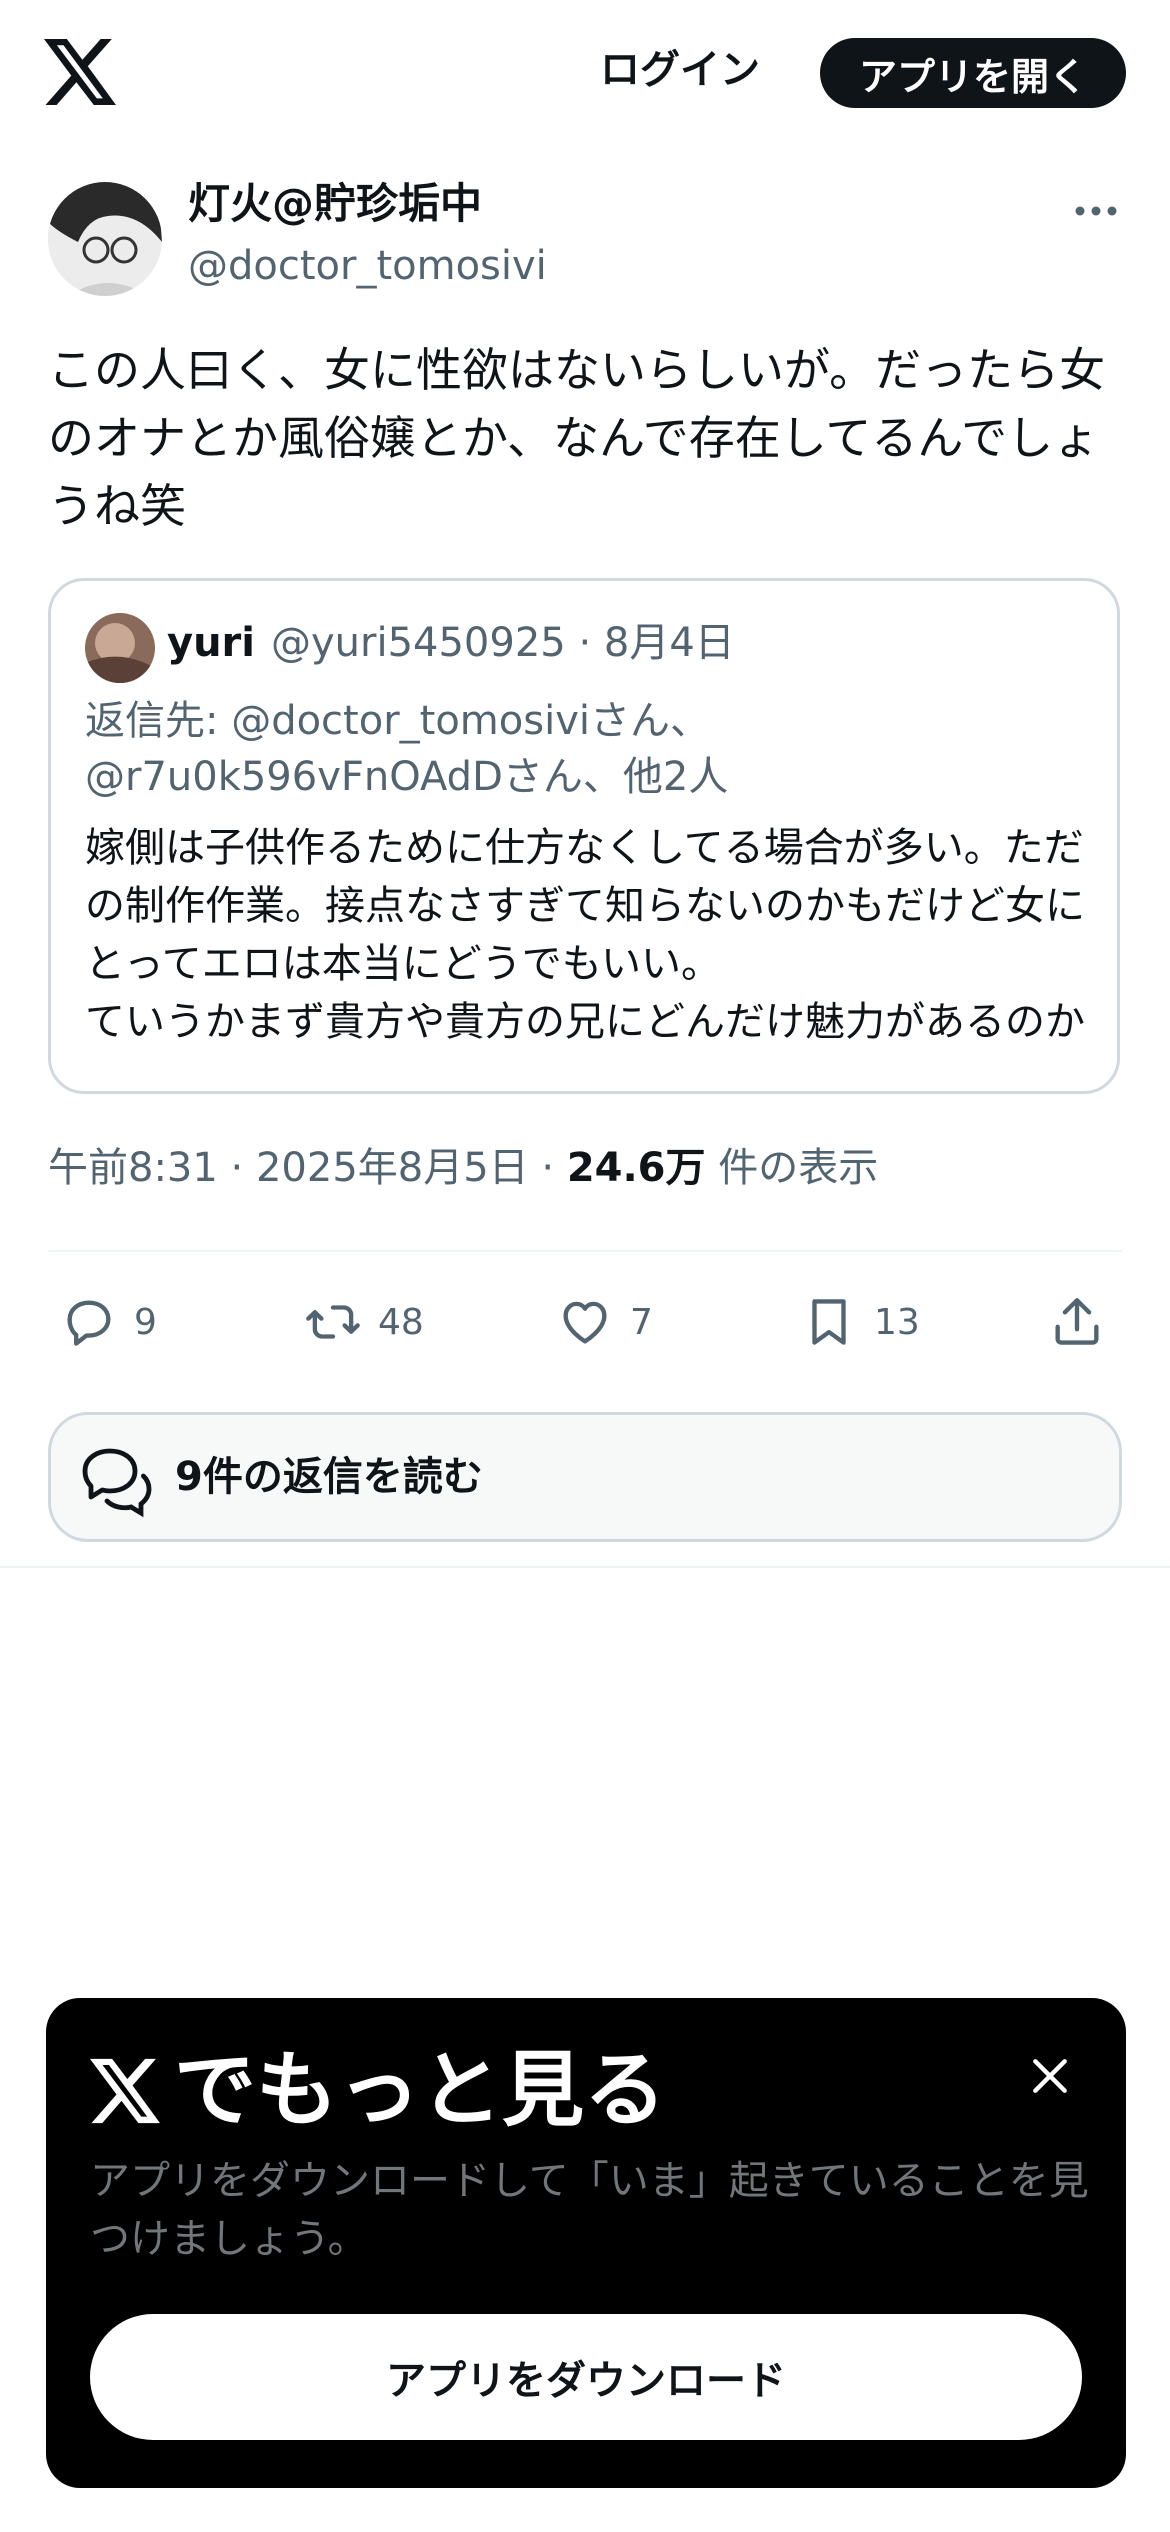 The image size is (1170, 2532). What do you see at coordinates (211, 643) in the screenshot?
I see `quoted-author-name: yuri` at bounding box center [211, 643].